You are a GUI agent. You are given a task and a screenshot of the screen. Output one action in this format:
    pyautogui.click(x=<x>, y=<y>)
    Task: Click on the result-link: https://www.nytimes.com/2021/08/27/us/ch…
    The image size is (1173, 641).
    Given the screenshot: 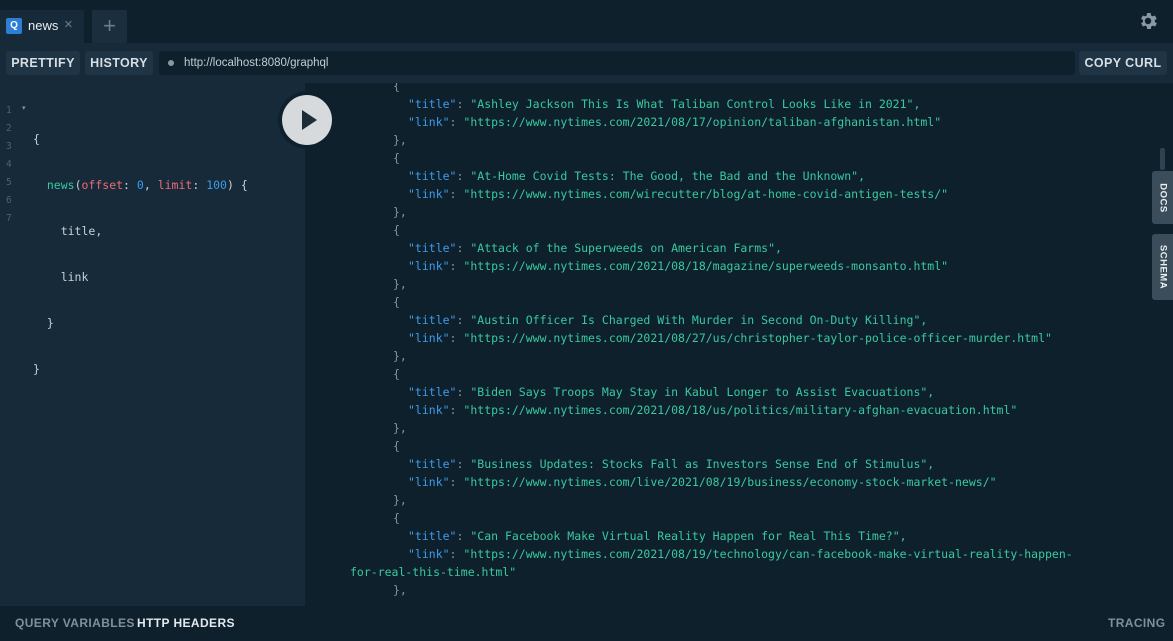 What is the action you would take?
    pyautogui.click(x=758, y=338)
    